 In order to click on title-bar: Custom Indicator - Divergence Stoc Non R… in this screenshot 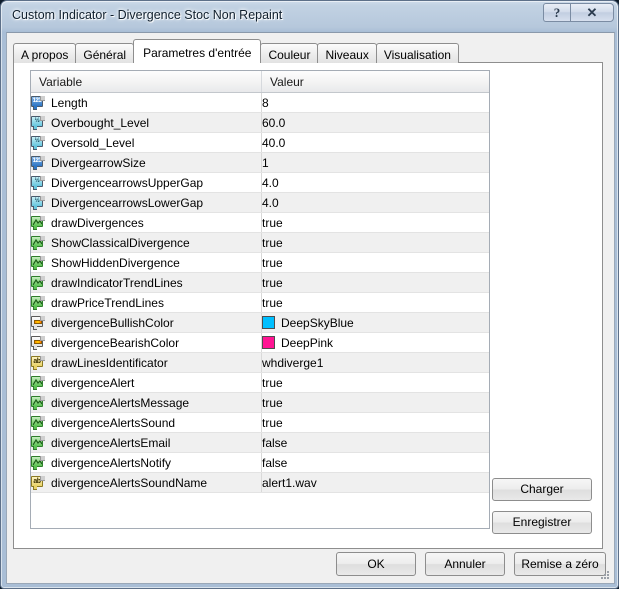, I will do `click(309, 16)`.